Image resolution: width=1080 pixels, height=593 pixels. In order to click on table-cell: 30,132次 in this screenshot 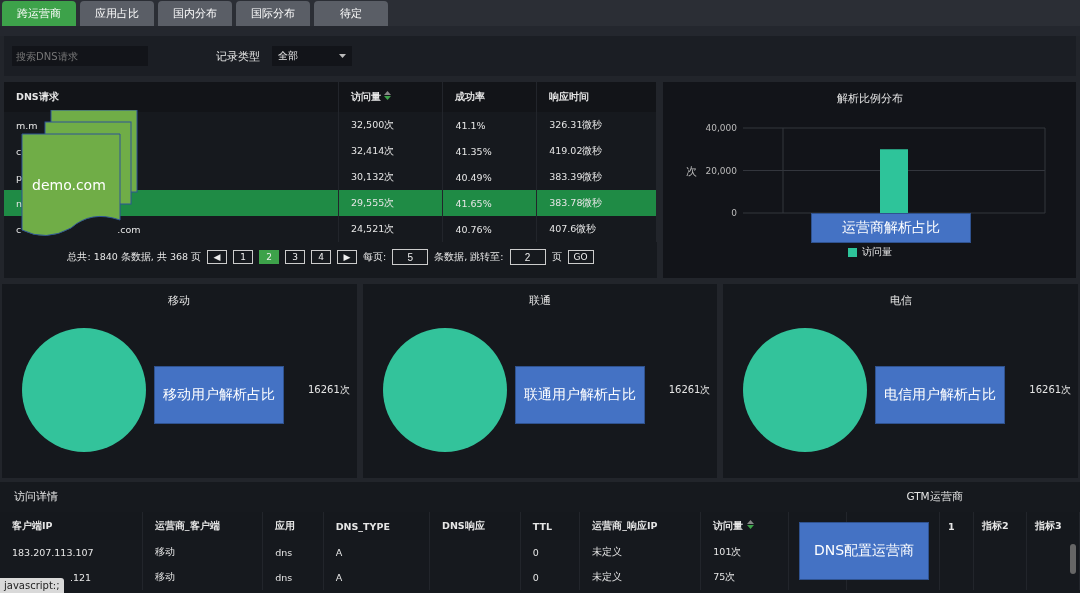, I will do `click(373, 176)`.